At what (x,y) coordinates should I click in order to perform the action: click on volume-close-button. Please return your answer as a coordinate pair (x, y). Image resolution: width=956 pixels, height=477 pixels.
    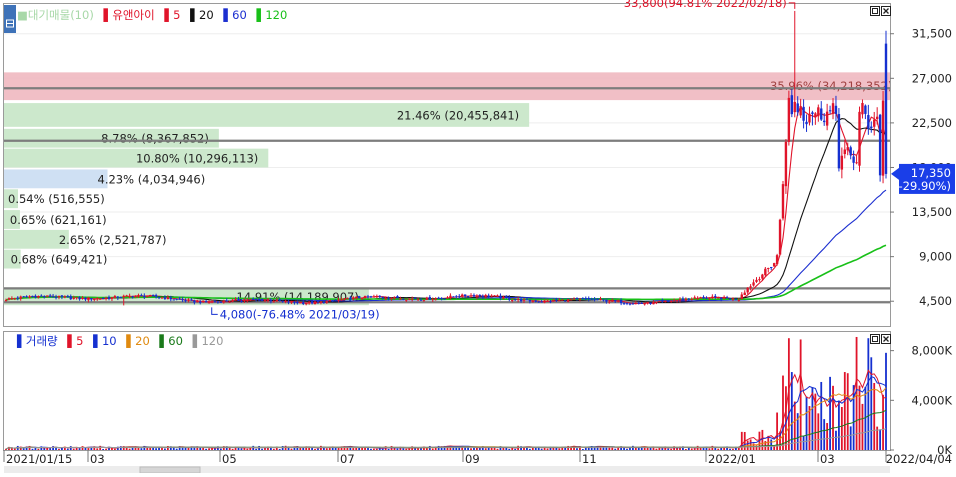
    Looking at the image, I should click on (886, 339).